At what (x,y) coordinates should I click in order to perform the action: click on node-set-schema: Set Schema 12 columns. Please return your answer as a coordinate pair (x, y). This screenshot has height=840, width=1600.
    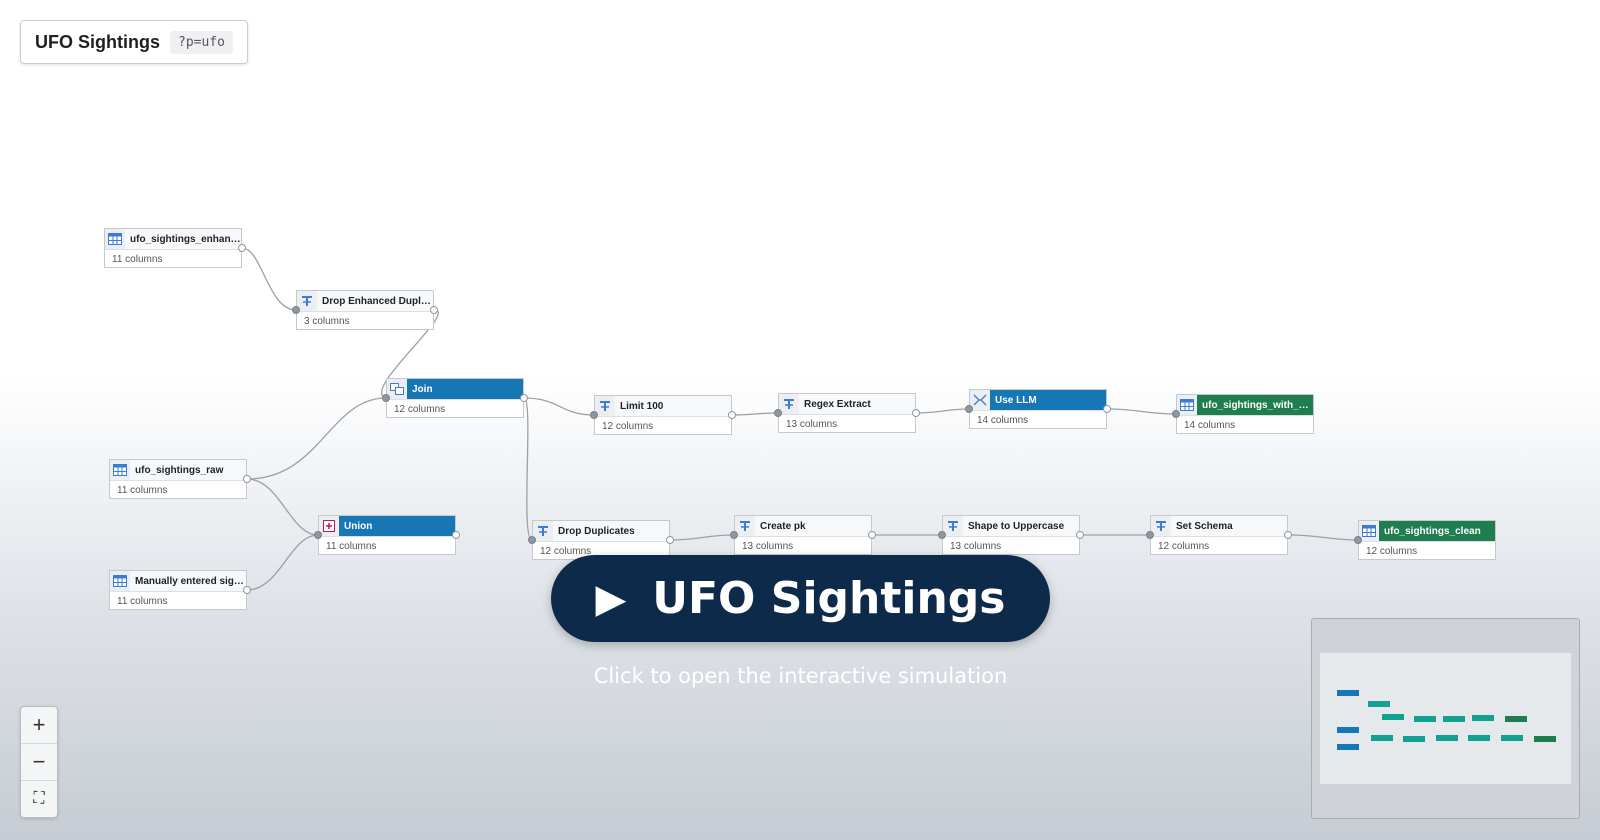
    Looking at the image, I should click on (1219, 535).